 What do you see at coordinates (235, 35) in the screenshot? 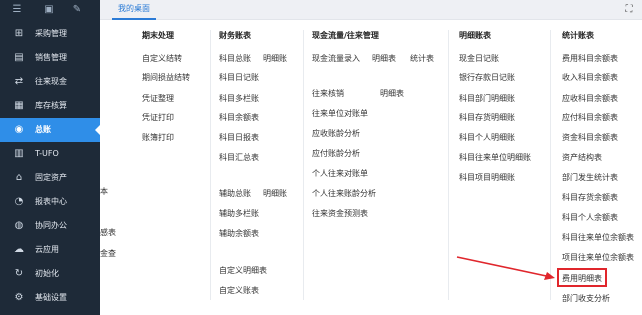
I see `column-title-finance: 财务账表` at bounding box center [235, 35].